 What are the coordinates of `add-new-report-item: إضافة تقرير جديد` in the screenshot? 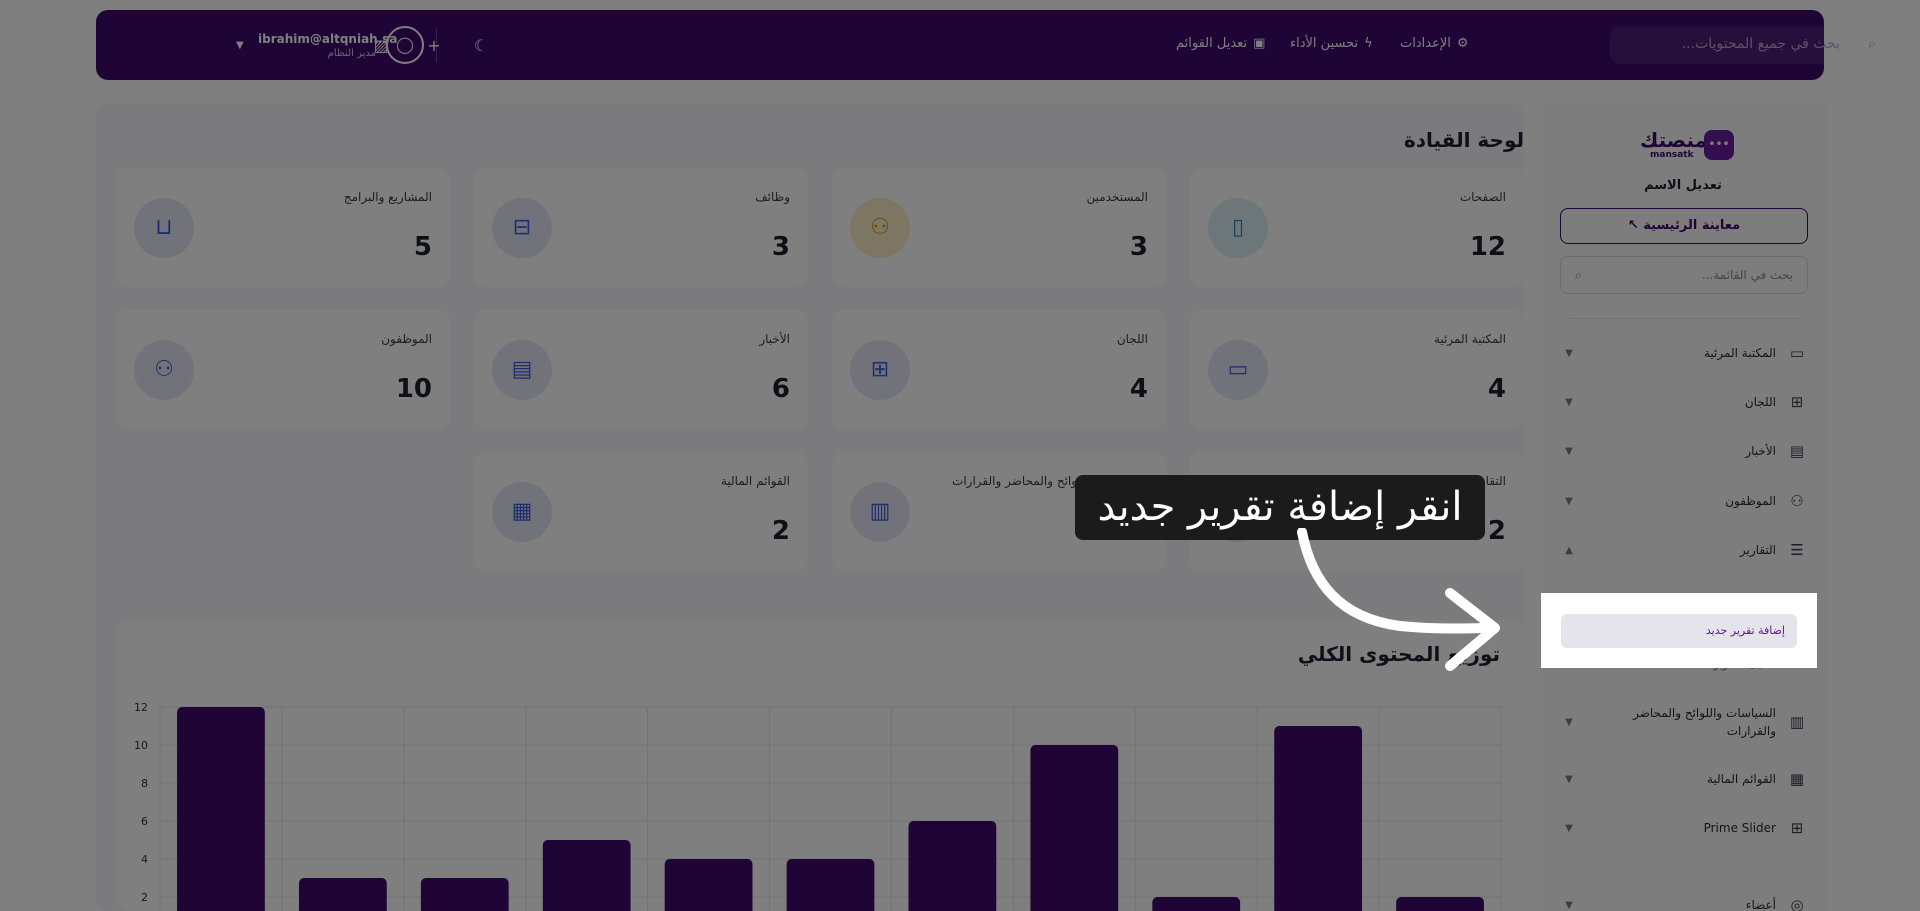 It's located at (1679, 631).